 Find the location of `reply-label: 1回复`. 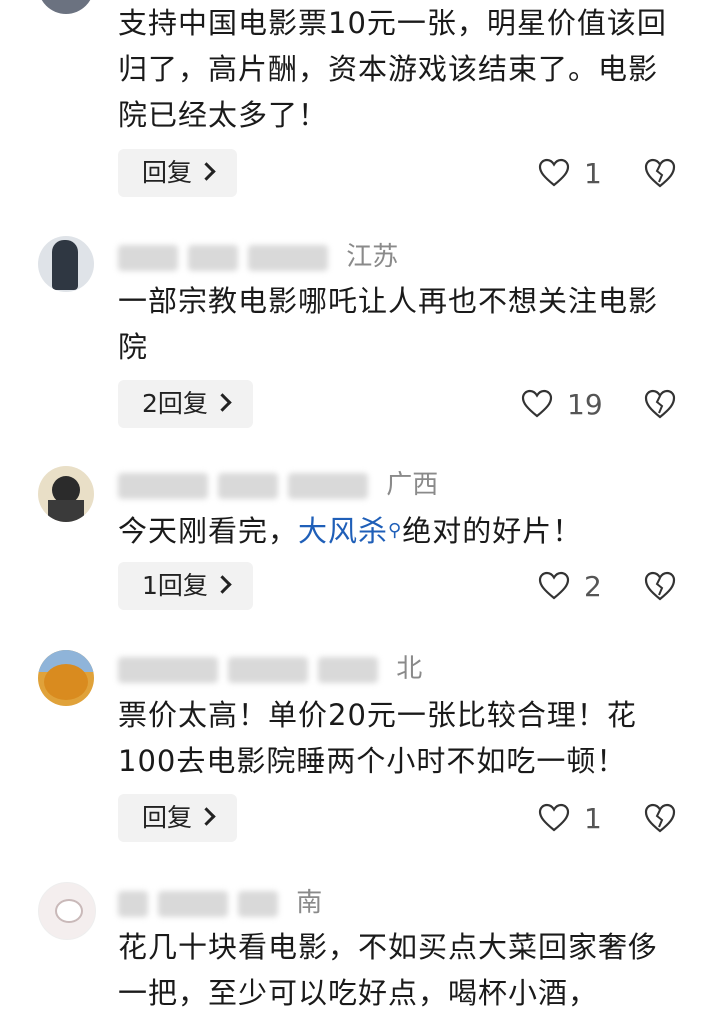

reply-label: 1回复 is located at coordinates (175, 585).